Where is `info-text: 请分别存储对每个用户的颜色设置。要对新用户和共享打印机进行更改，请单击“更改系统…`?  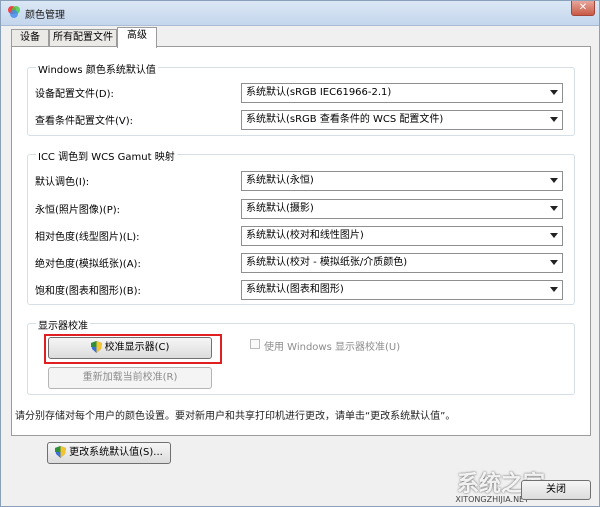
info-text: 请分别存储对每个用户的颜色设置。要对新用户和共享打印机进行更改，请单击“更改系统… is located at coordinates (235, 416).